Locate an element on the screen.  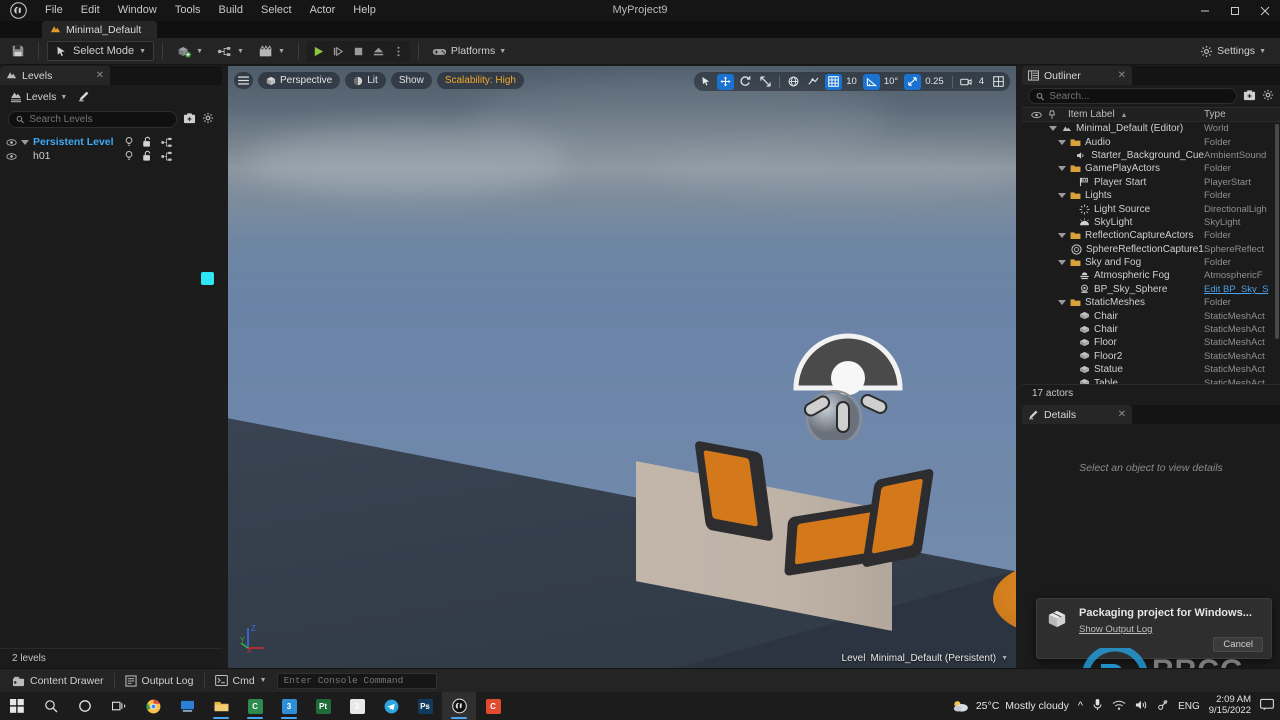
tab-levels: Levels ✕ is located at coordinates (55, 75).